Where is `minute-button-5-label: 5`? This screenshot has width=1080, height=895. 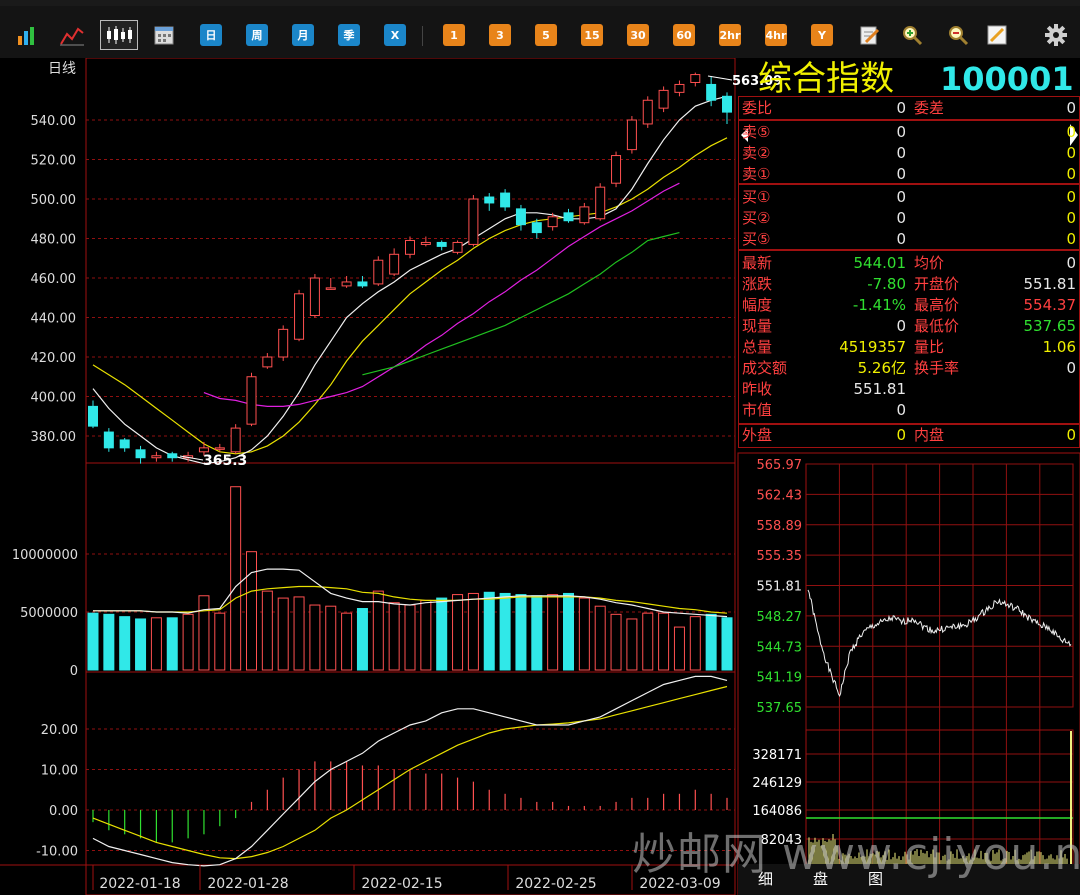 minute-button-5-label: 5 is located at coordinates (546, 35).